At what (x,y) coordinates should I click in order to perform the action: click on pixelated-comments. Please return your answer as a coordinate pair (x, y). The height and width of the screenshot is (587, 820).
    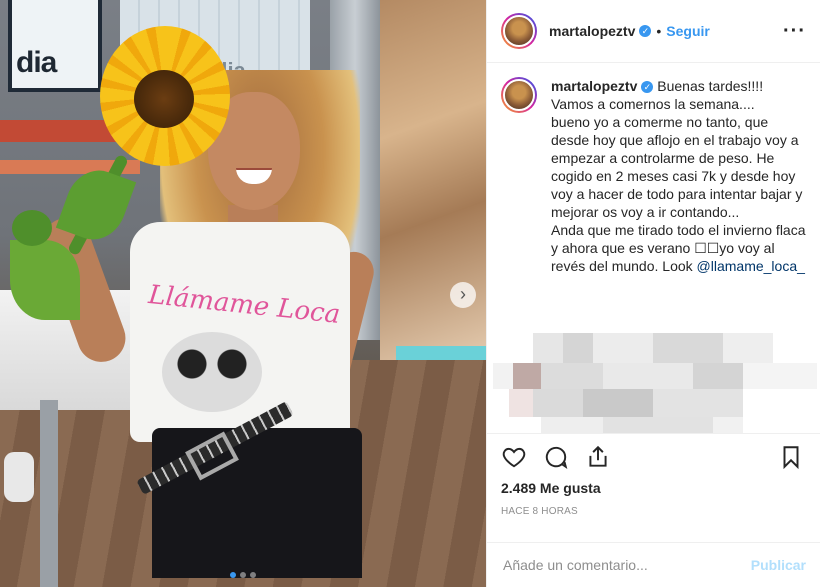
    Looking at the image, I should click on (655, 383).